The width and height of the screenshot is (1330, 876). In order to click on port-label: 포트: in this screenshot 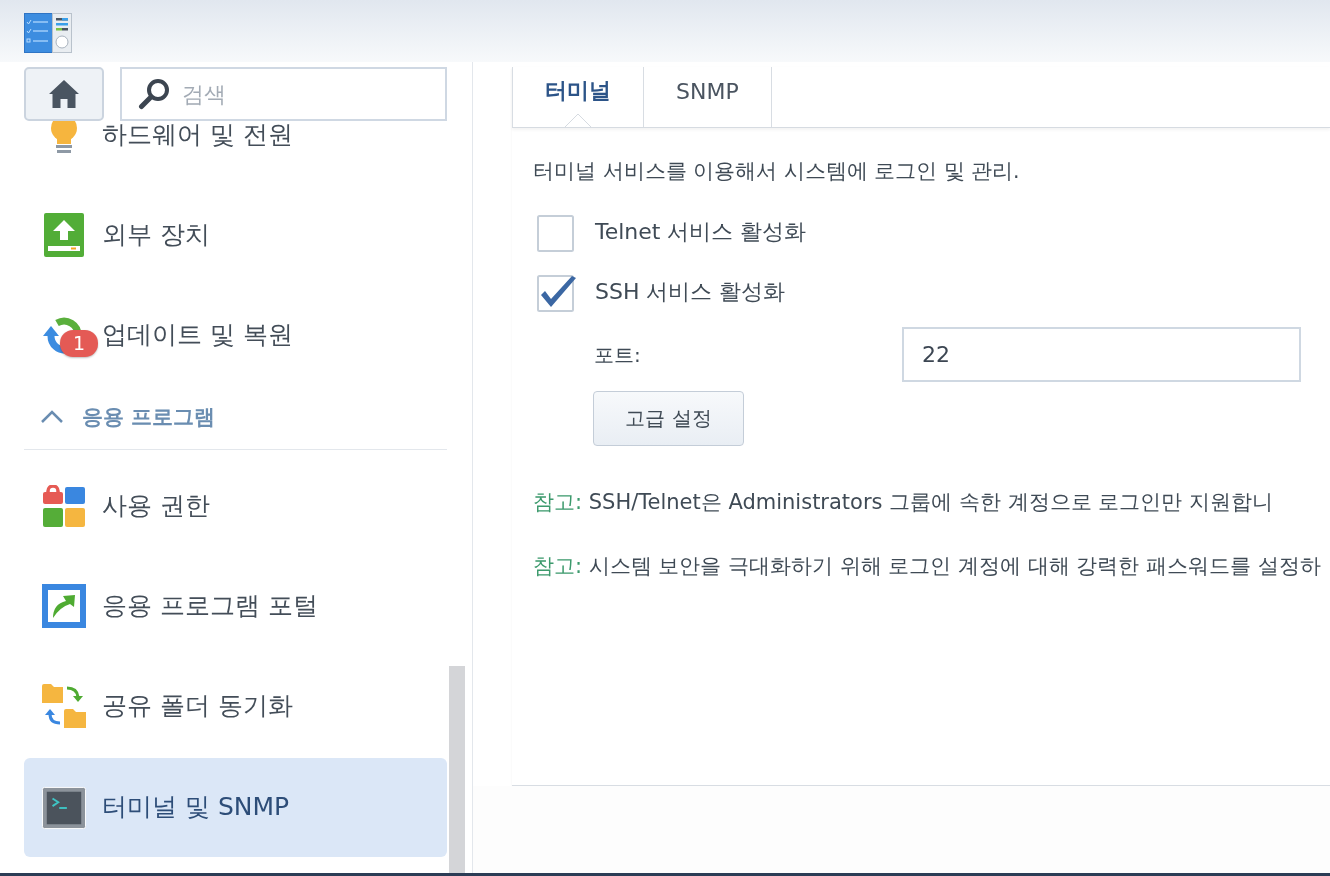, I will do `click(617, 354)`.